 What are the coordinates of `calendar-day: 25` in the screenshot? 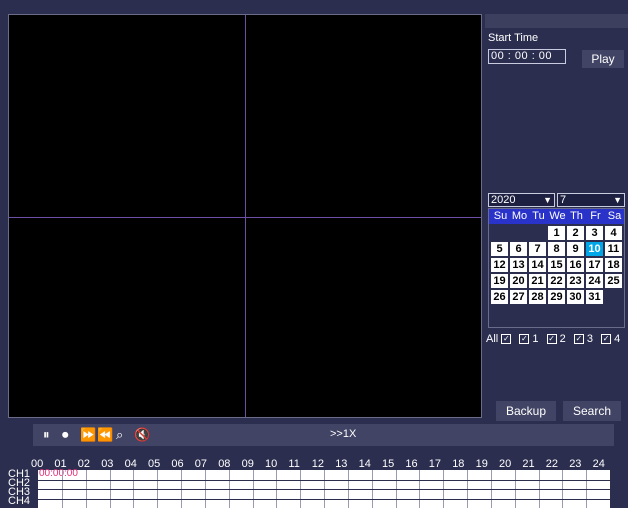 It's located at (613, 281).